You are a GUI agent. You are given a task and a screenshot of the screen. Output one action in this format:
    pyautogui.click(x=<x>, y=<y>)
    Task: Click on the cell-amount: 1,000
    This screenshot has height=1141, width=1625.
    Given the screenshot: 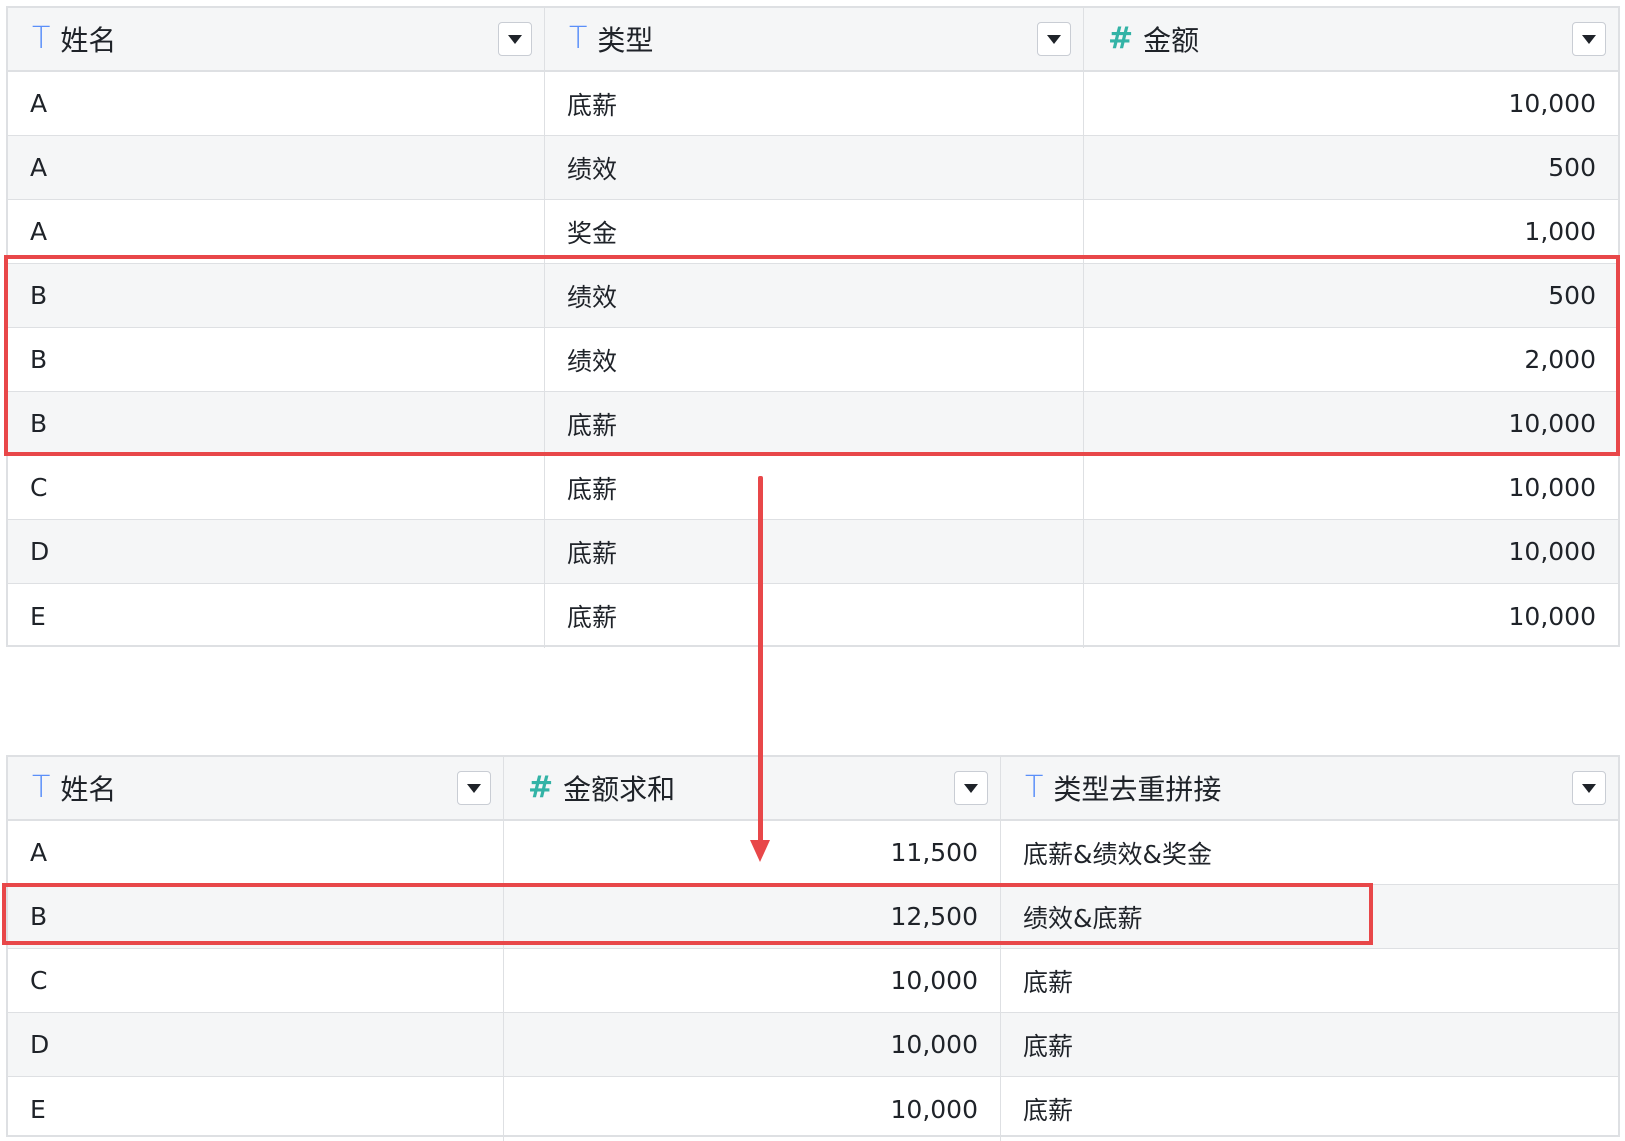 What is the action you would take?
    pyautogui.click(x=1351, y=231)
    